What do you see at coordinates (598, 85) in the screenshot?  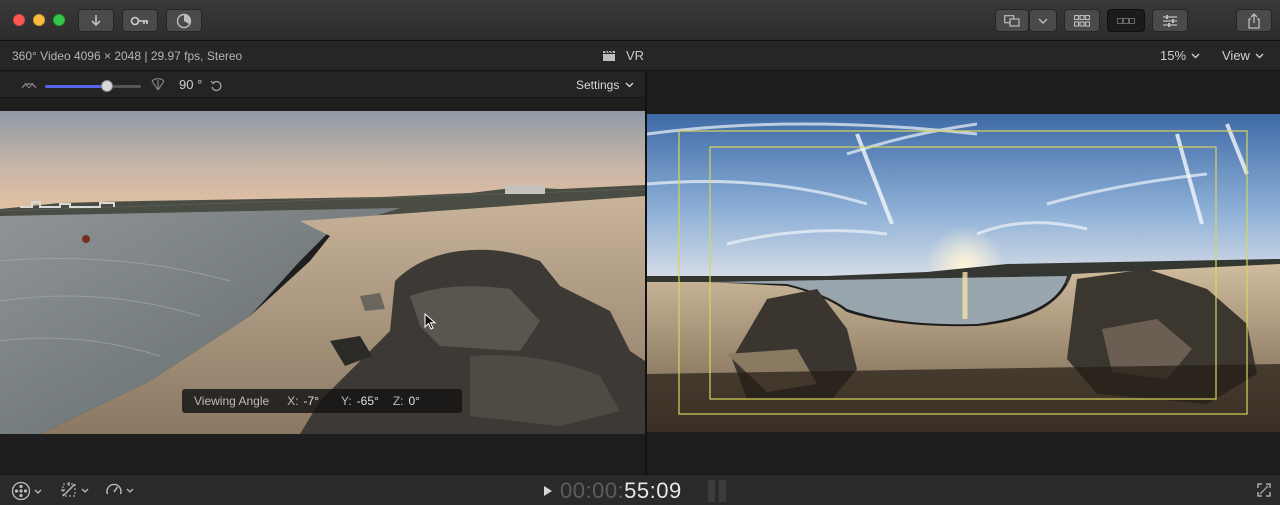 I see `settings-label: Settings` at bounding box center [598, 85].